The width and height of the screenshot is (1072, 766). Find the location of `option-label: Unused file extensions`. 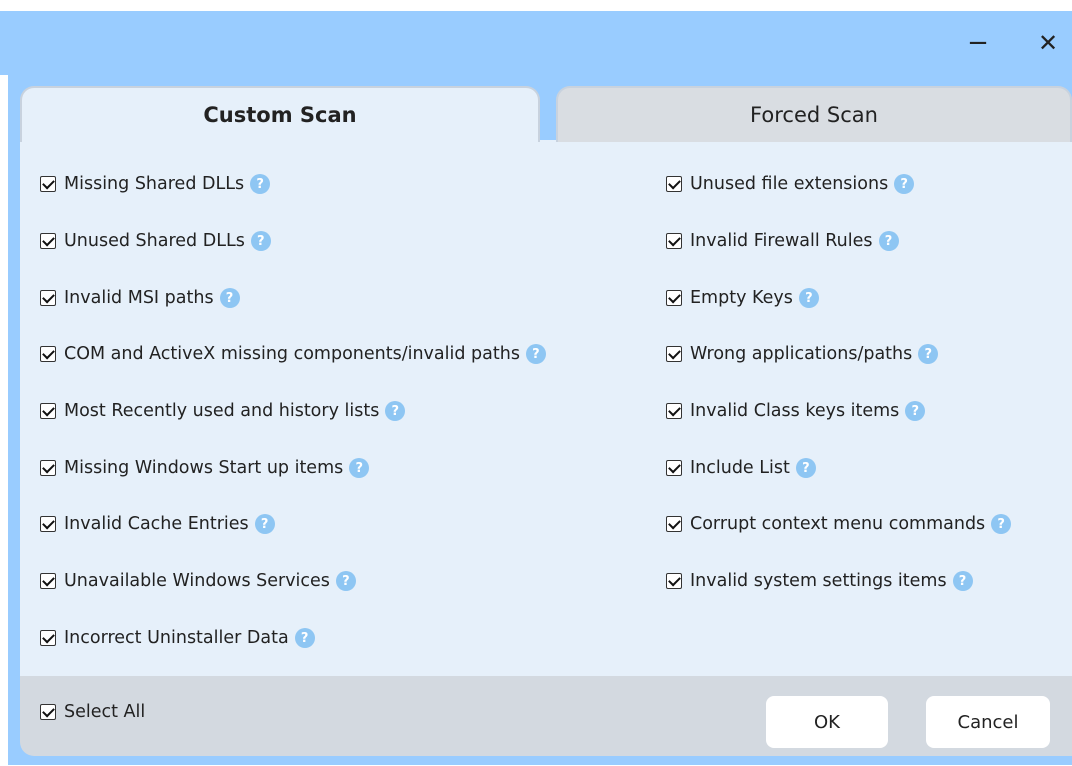

option-label: Unused file extensions is located at coordinates (789, 184).